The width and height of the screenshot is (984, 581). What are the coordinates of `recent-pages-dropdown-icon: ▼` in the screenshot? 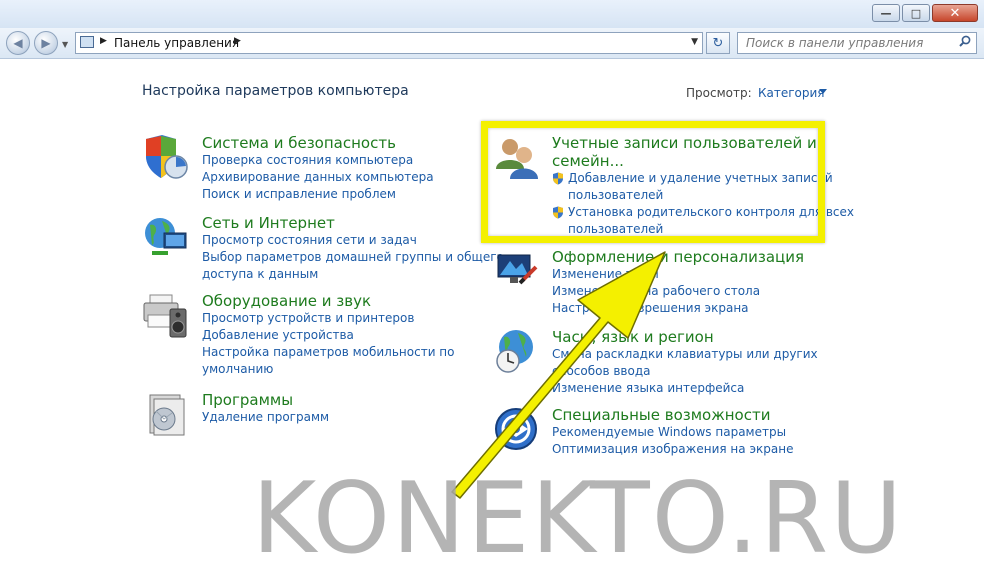 It's located at (65, 44).